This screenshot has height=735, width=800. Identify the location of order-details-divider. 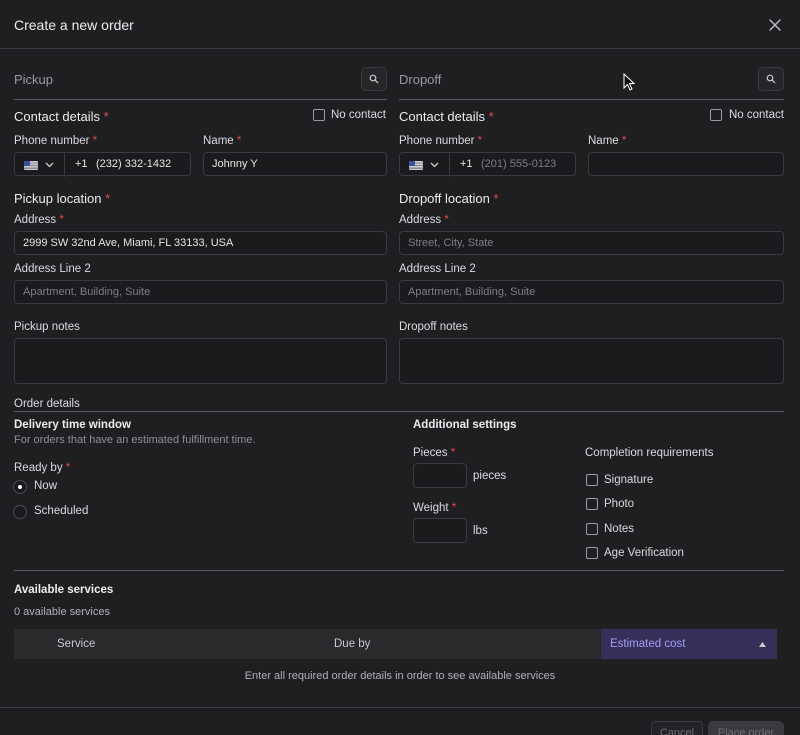
(399, 411).